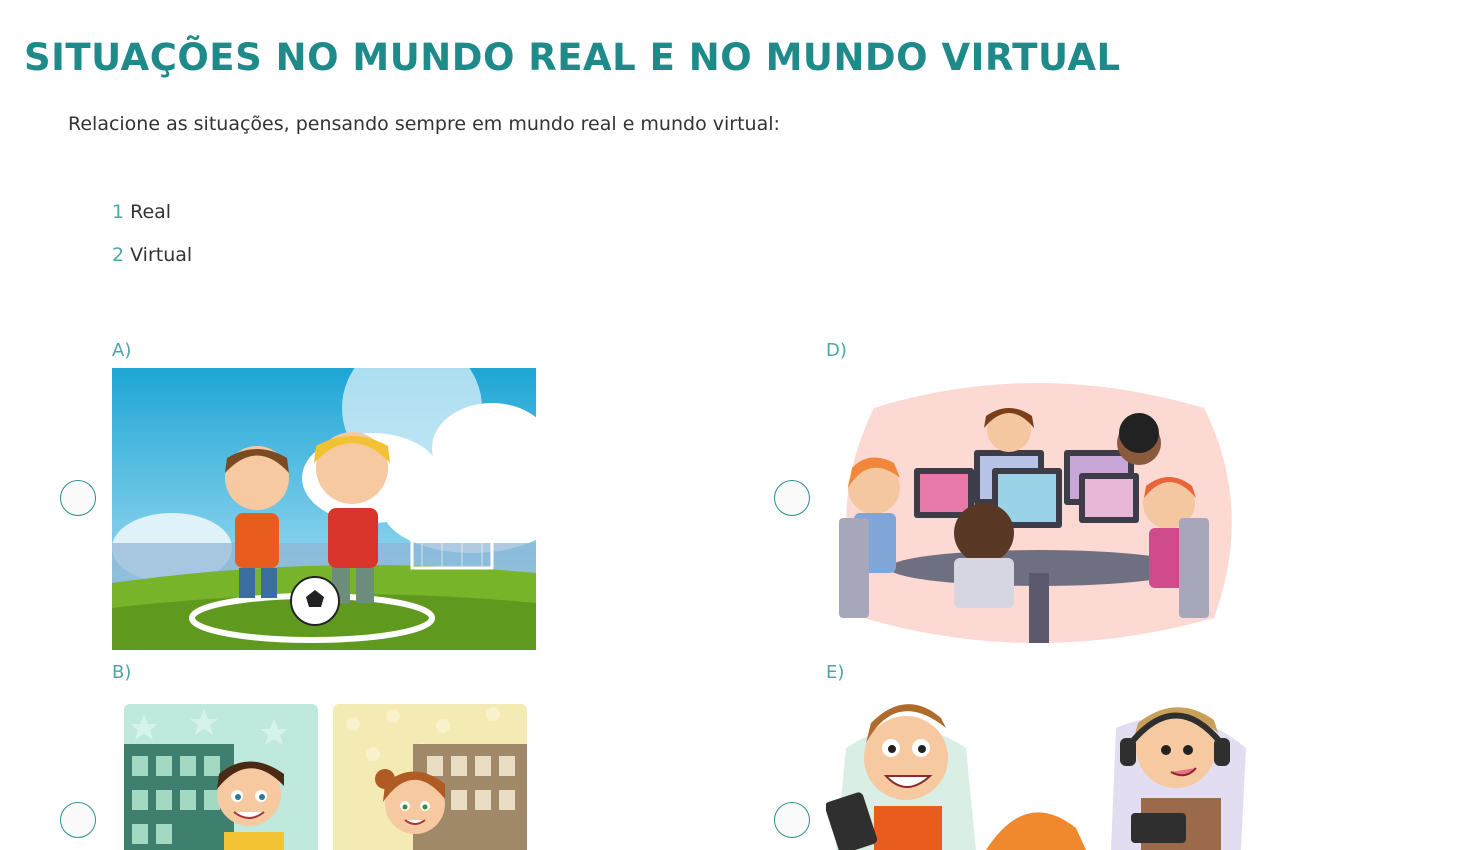 The width and height of the screenshot is (1460, 850). I want to click on computers-illustration, so click(1039, 509).